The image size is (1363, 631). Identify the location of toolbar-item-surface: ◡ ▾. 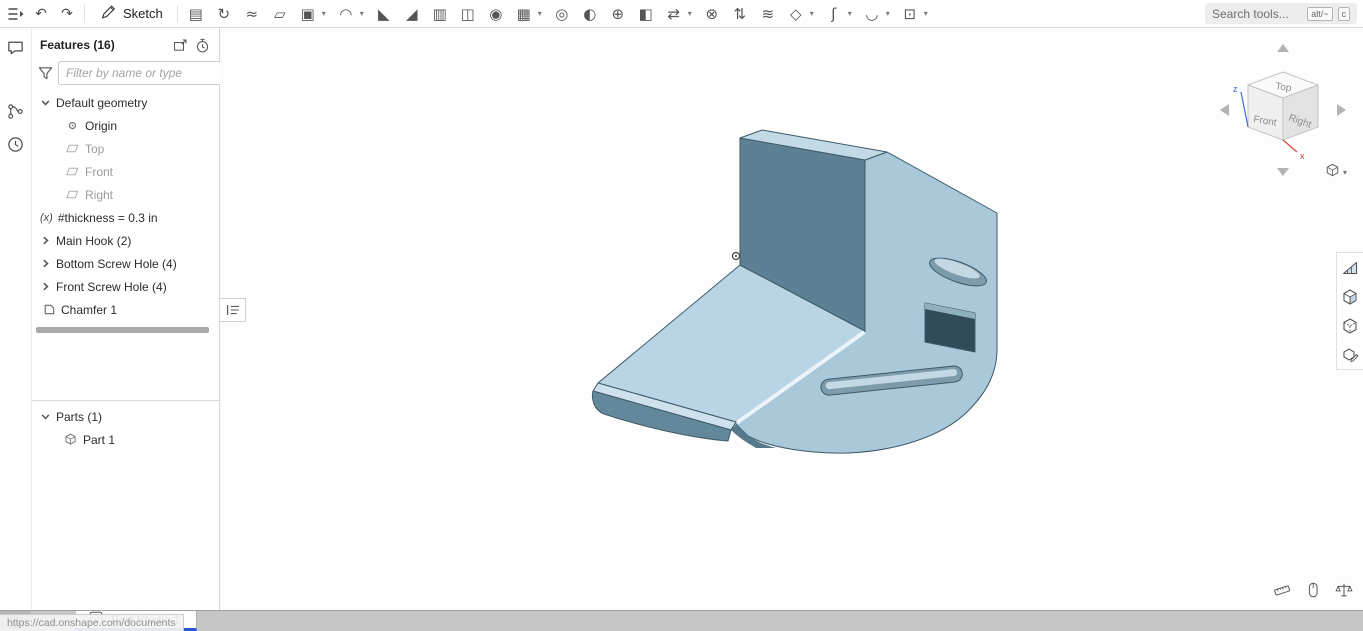
(877, 14).